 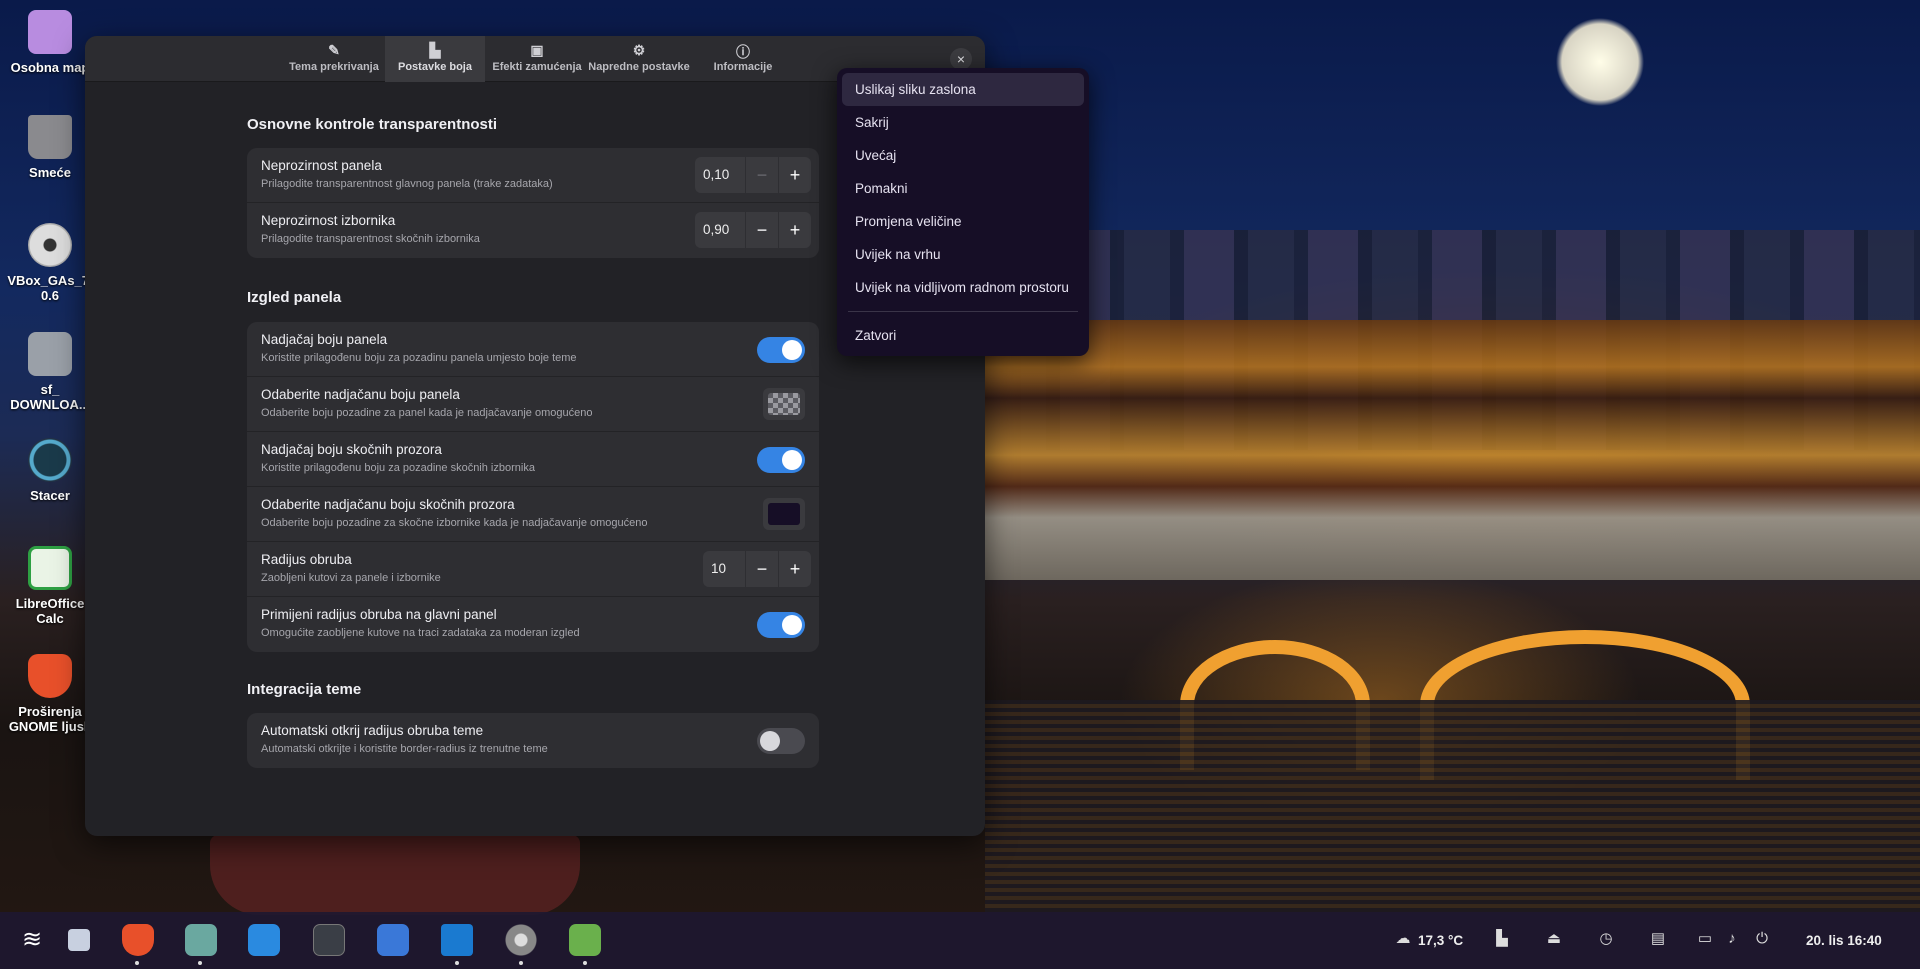 What do you see at coordinates (963, 287) in the screenshot?
I see `menu-item-always-visible-workspace: Uvijek na vidljivom radnom prostoru` at bounding box center [963, 287].